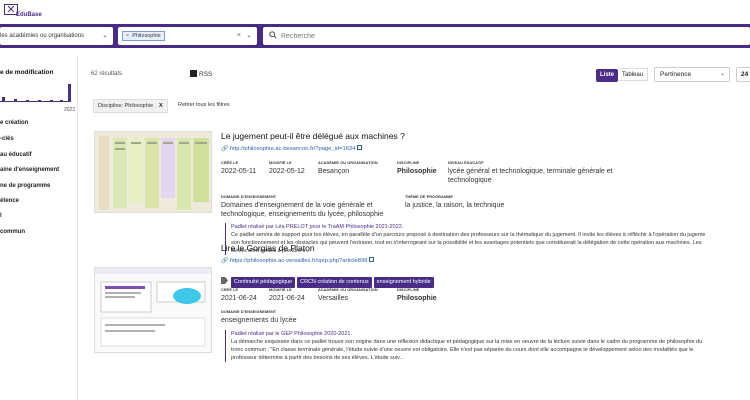 This screenshot has height=400, width=750. What do you see at coordinates (333, 298) in the screenshot?
I see `meta-value: Versailles` at bounding box center [333, 298].